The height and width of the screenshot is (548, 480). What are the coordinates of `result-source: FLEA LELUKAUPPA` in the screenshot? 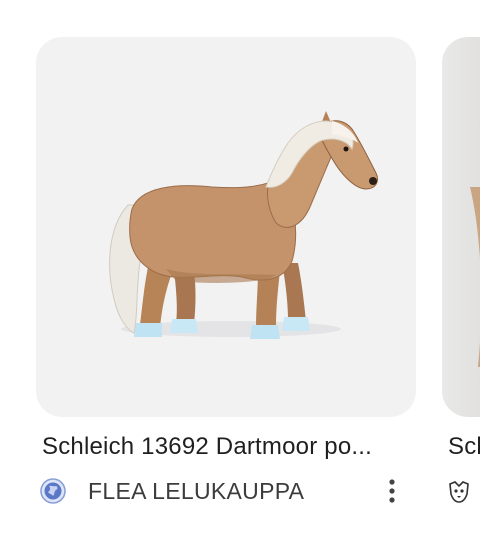 It's located at (225, 491).